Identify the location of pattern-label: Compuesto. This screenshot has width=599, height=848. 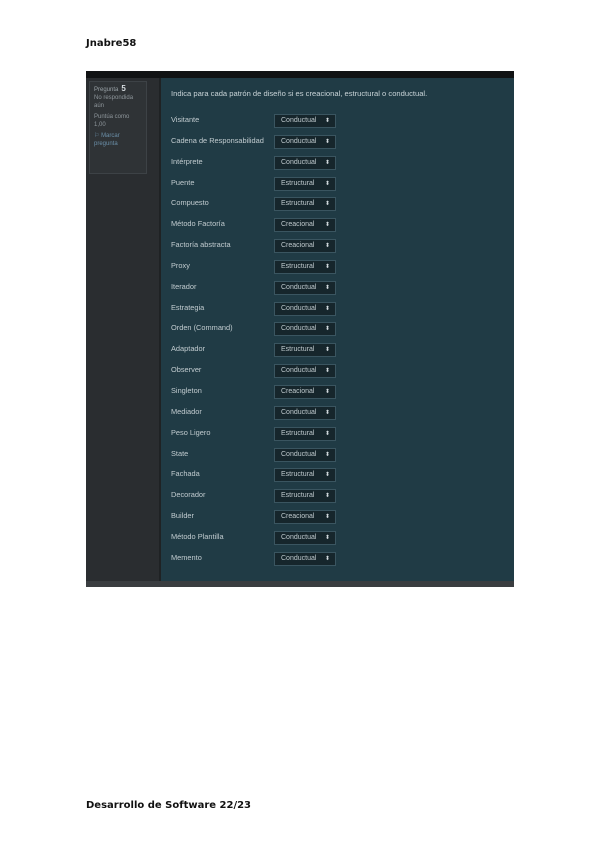
(190, 203).